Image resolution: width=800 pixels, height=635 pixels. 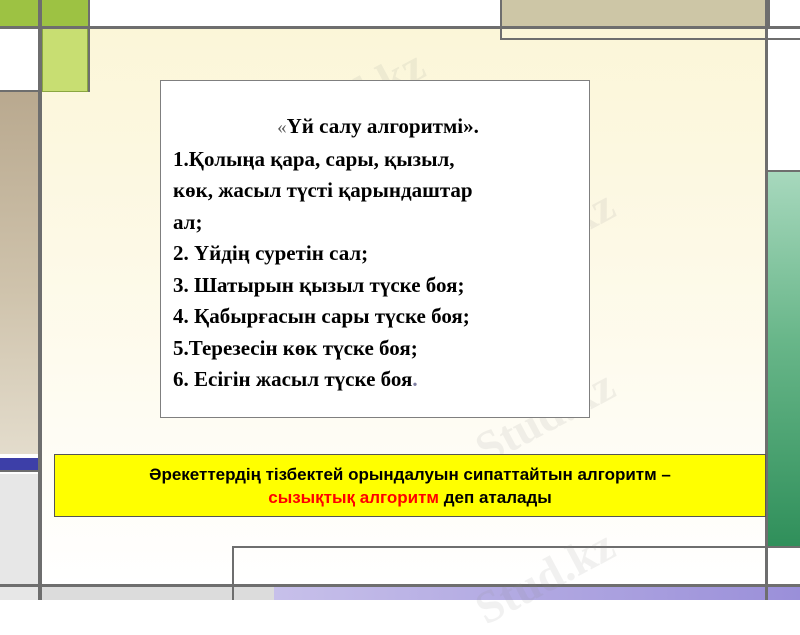 What do you see at coordinates (321, 316) in the screenshot?
I see `step-4: 4. Қабырғасын сары түске боя;` at bounding box center [321, 316].